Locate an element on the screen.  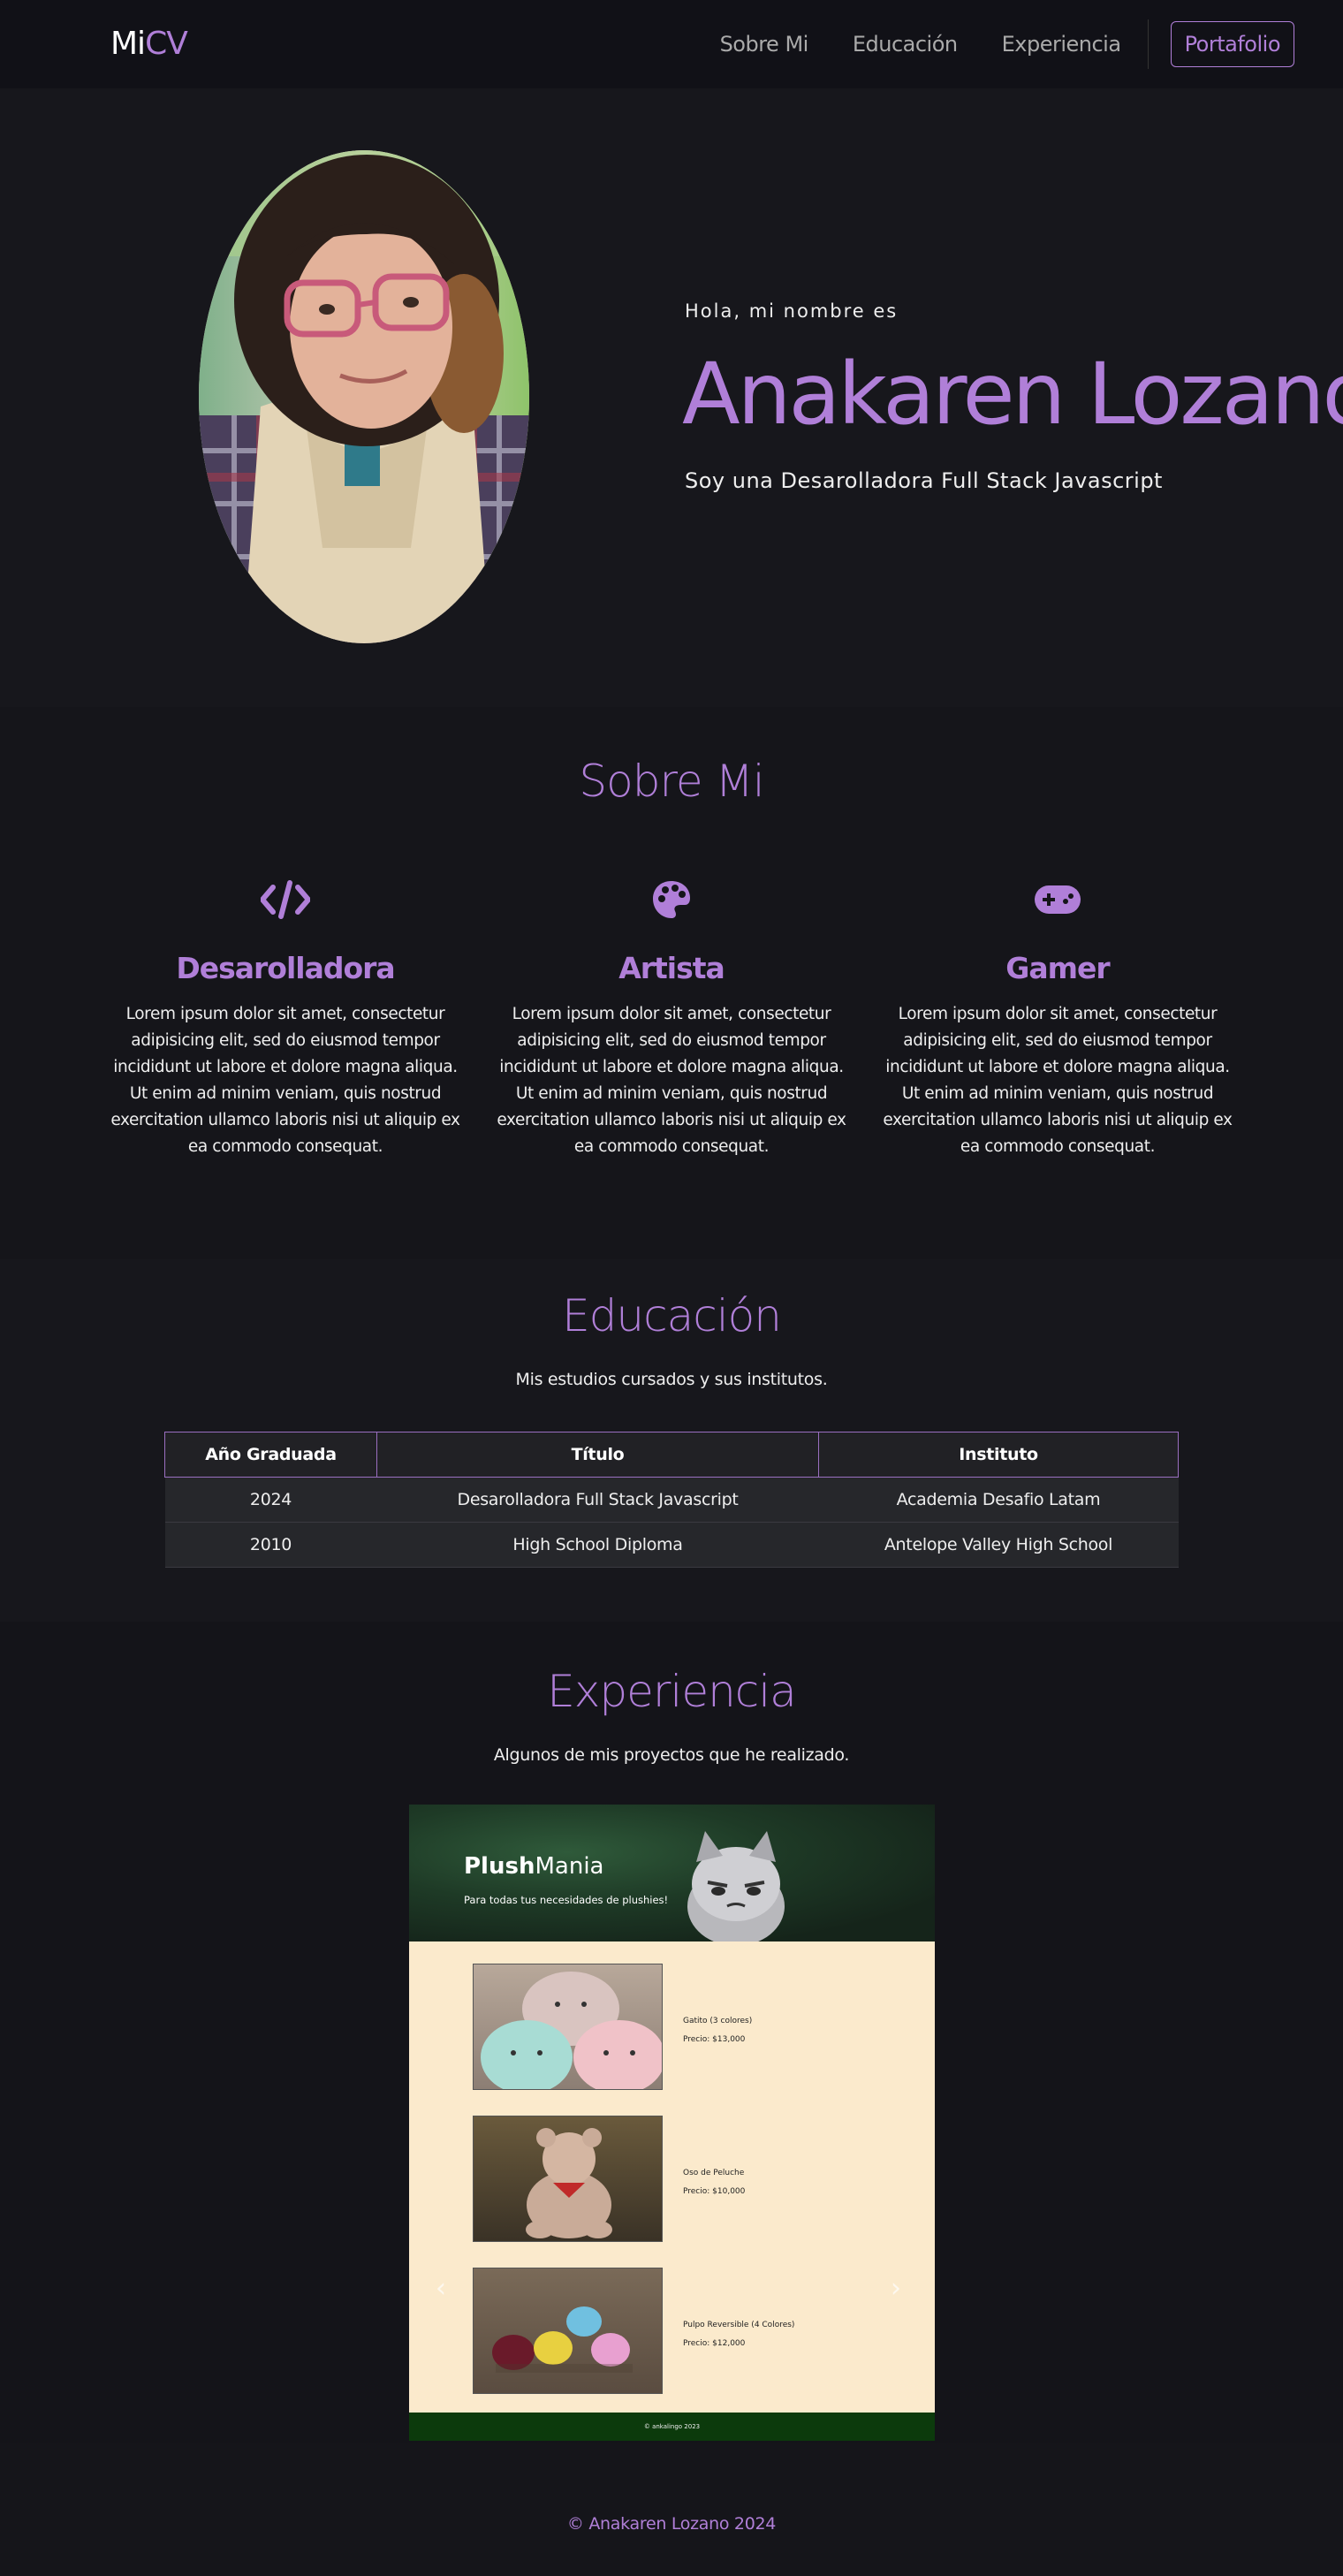
nav-link-educacion: Educación is located at coordinates (905, 44).